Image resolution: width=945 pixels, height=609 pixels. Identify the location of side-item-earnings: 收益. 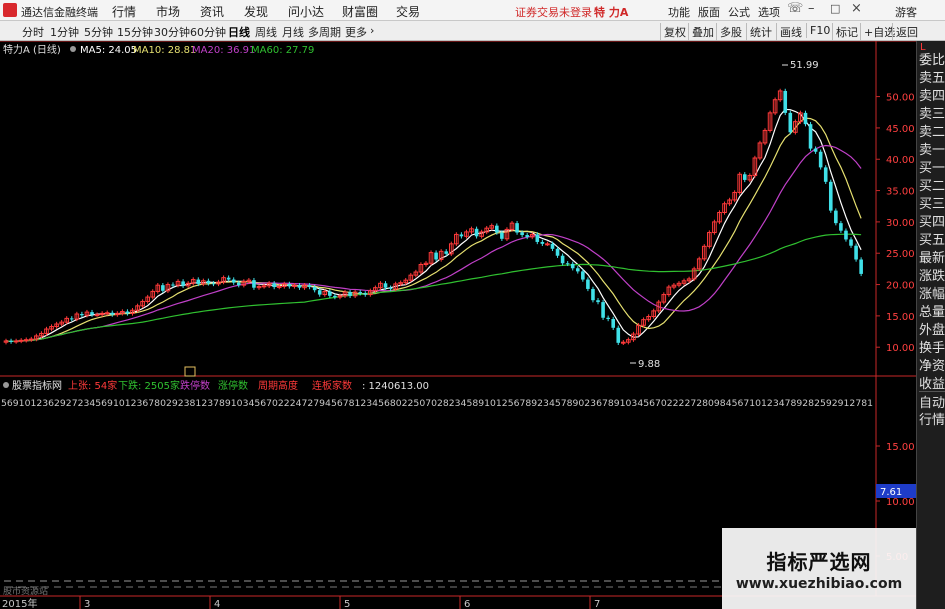
(932, 382).